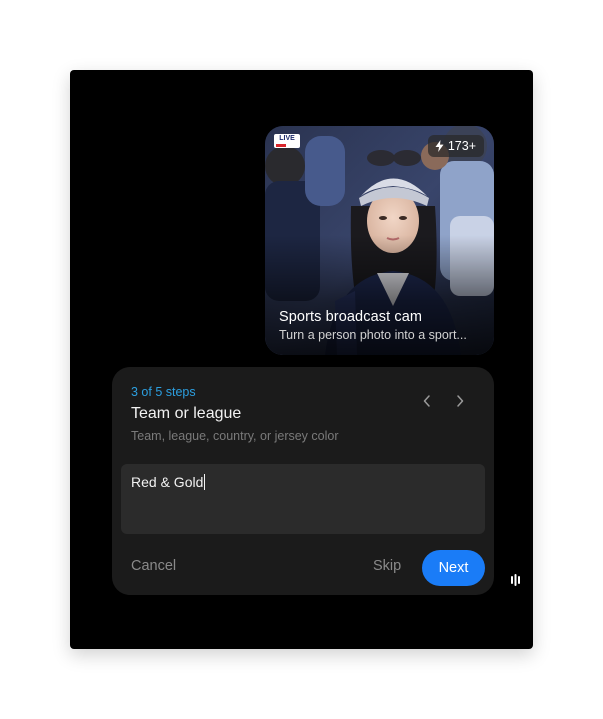 Image resolution: width=603 pixels, height=719 pixels. Describe the element at coordinates (439, 146) in the screenshot. I see `bolt-icon` at that location.